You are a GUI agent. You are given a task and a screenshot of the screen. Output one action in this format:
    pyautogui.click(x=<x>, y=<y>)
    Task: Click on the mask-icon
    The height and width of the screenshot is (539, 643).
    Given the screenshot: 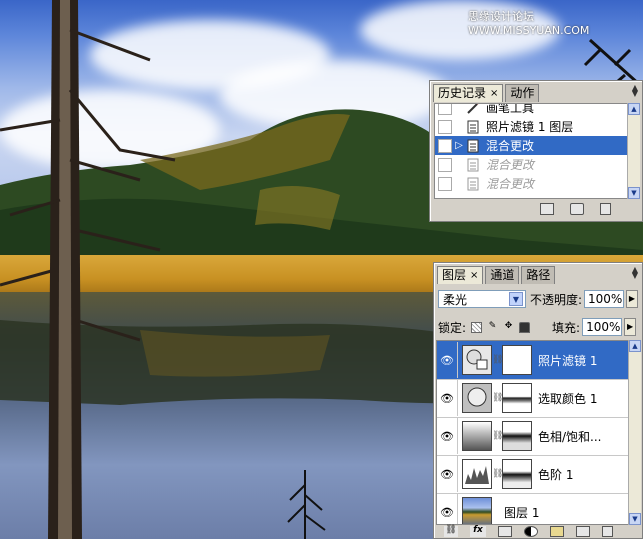 What is the action you would take?
    pyautogui.click(x=505, y=531)
    